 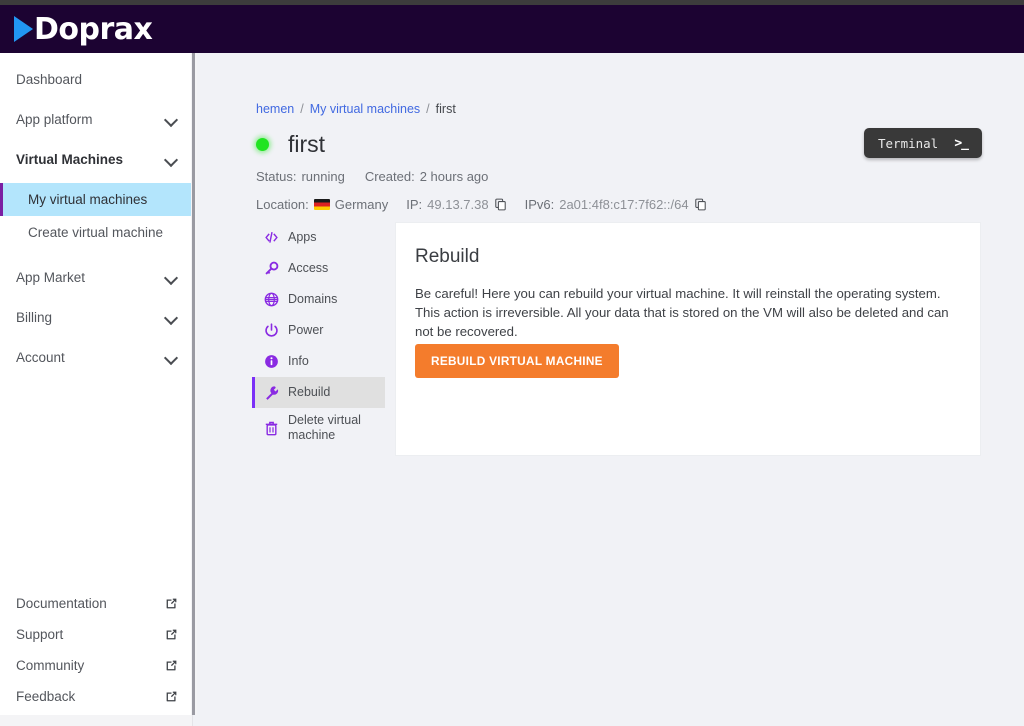 What do you see at coordinates (271, 392) in the screenshot?
I see `wrench-icon` at bounding box center [271, 392].